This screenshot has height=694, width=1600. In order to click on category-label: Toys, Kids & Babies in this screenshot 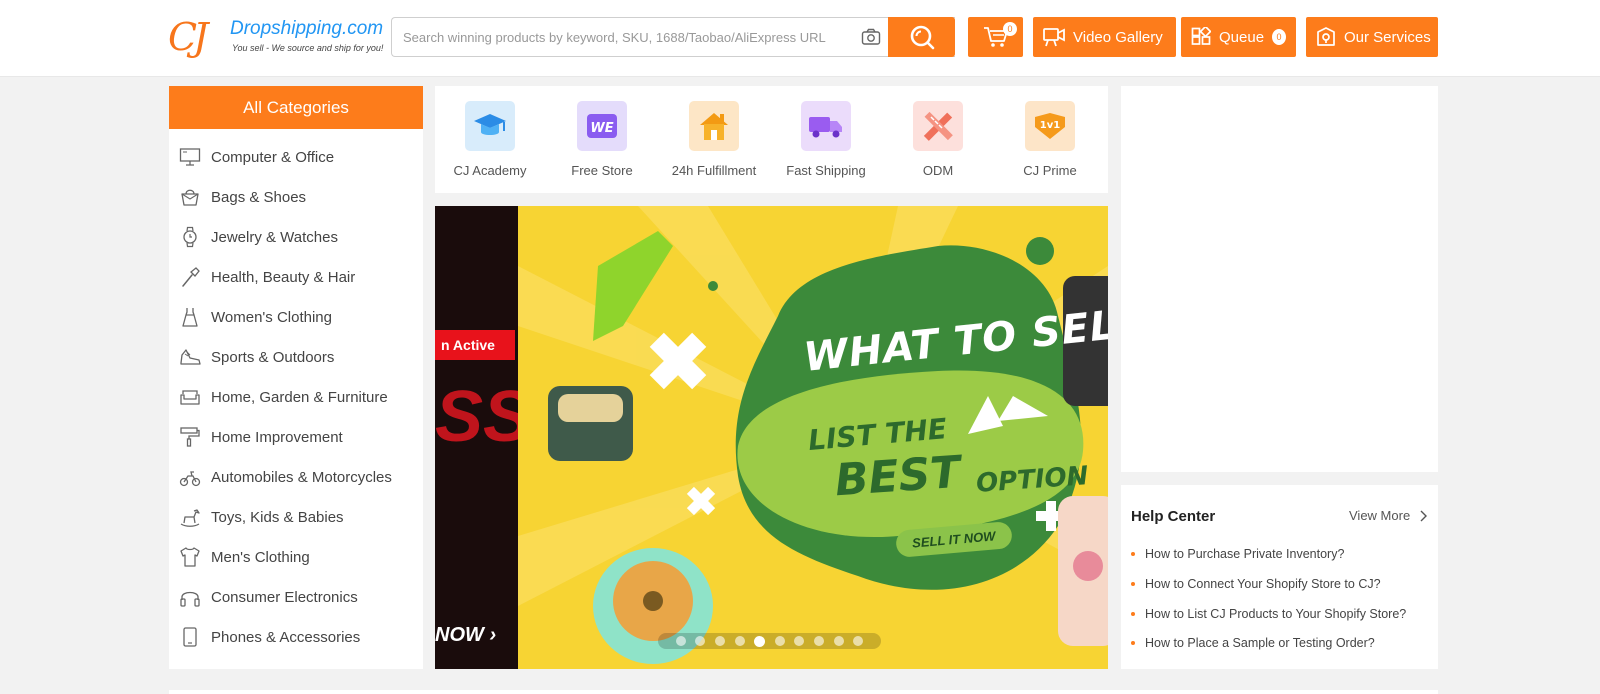, I will do `click(277, 517)`.